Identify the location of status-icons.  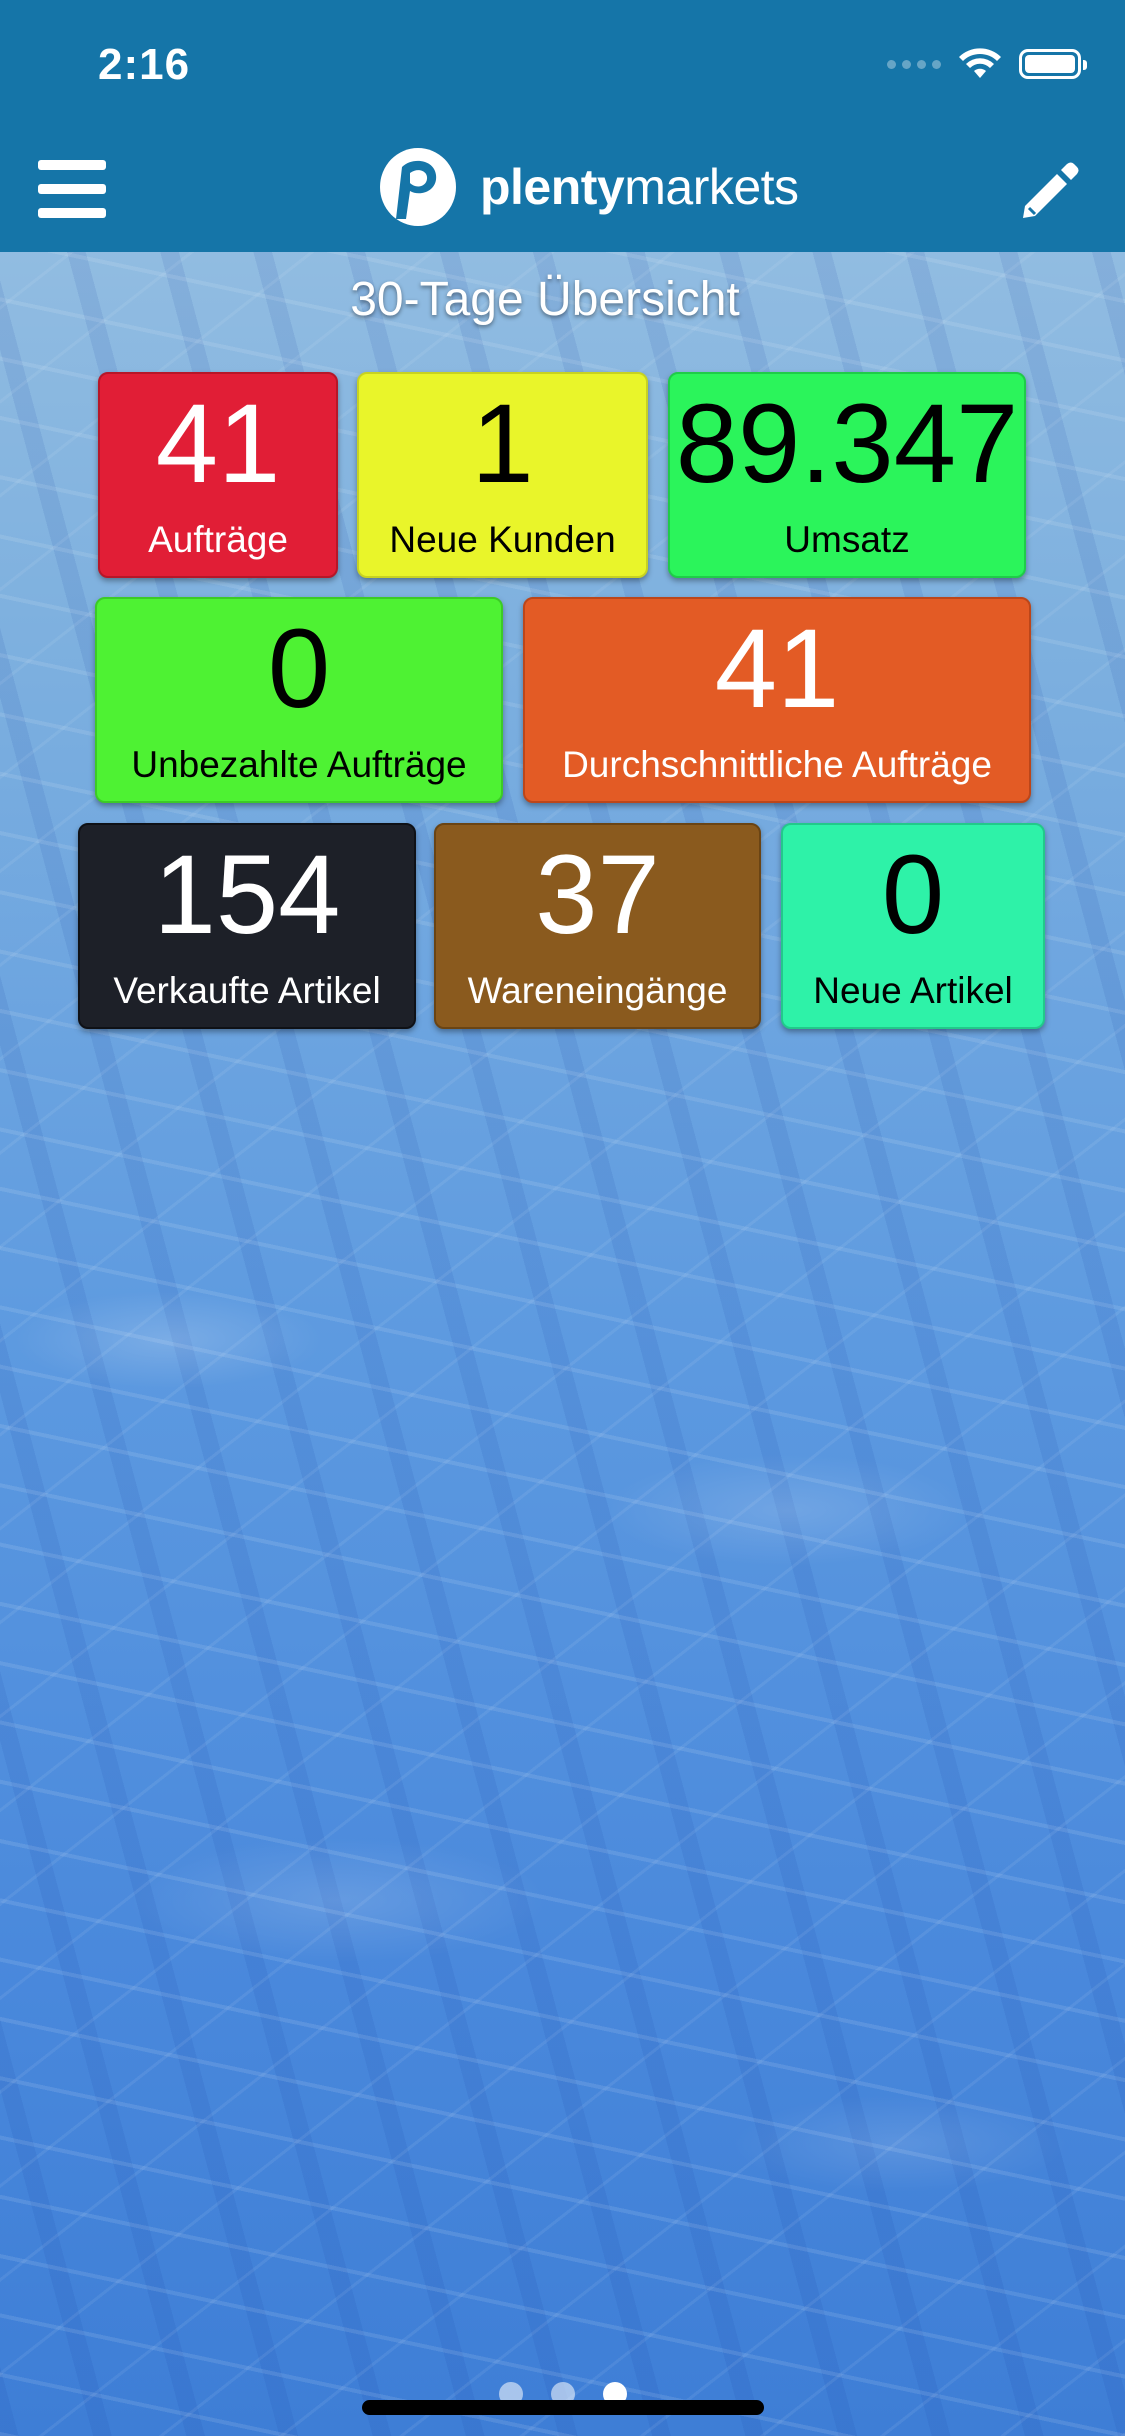
(987, 64).